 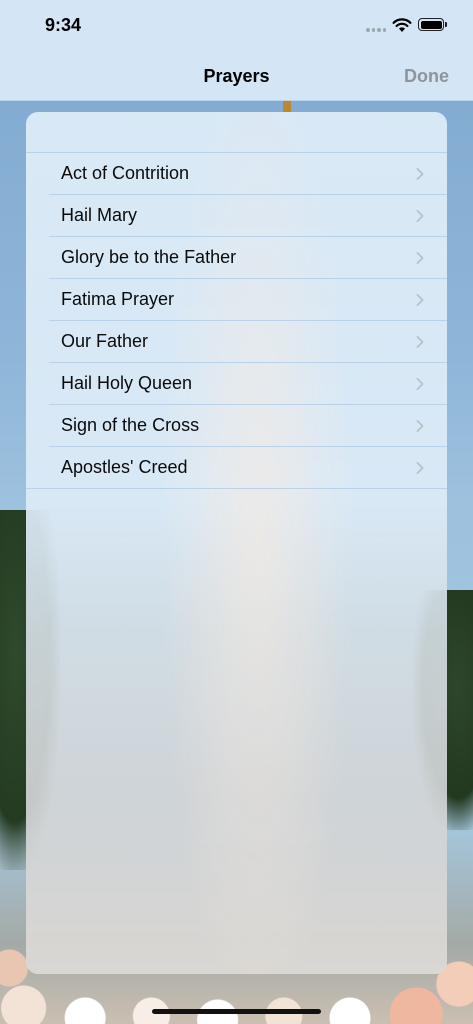 What do you see at coordinates (236, 468) in the screenshot?
I see `list-item: Apostles' Creed` at bounding box center [236, 468].